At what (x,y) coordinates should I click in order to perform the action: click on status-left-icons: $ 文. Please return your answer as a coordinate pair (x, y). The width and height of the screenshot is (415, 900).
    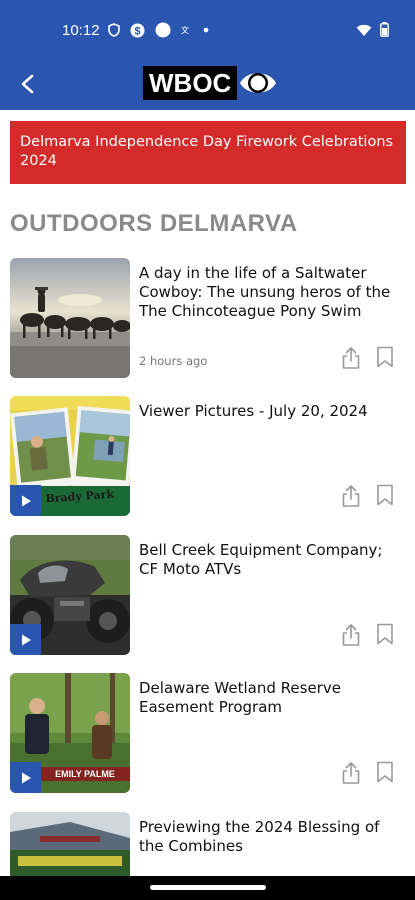
    Looking at the image, I should click on (158, 30).